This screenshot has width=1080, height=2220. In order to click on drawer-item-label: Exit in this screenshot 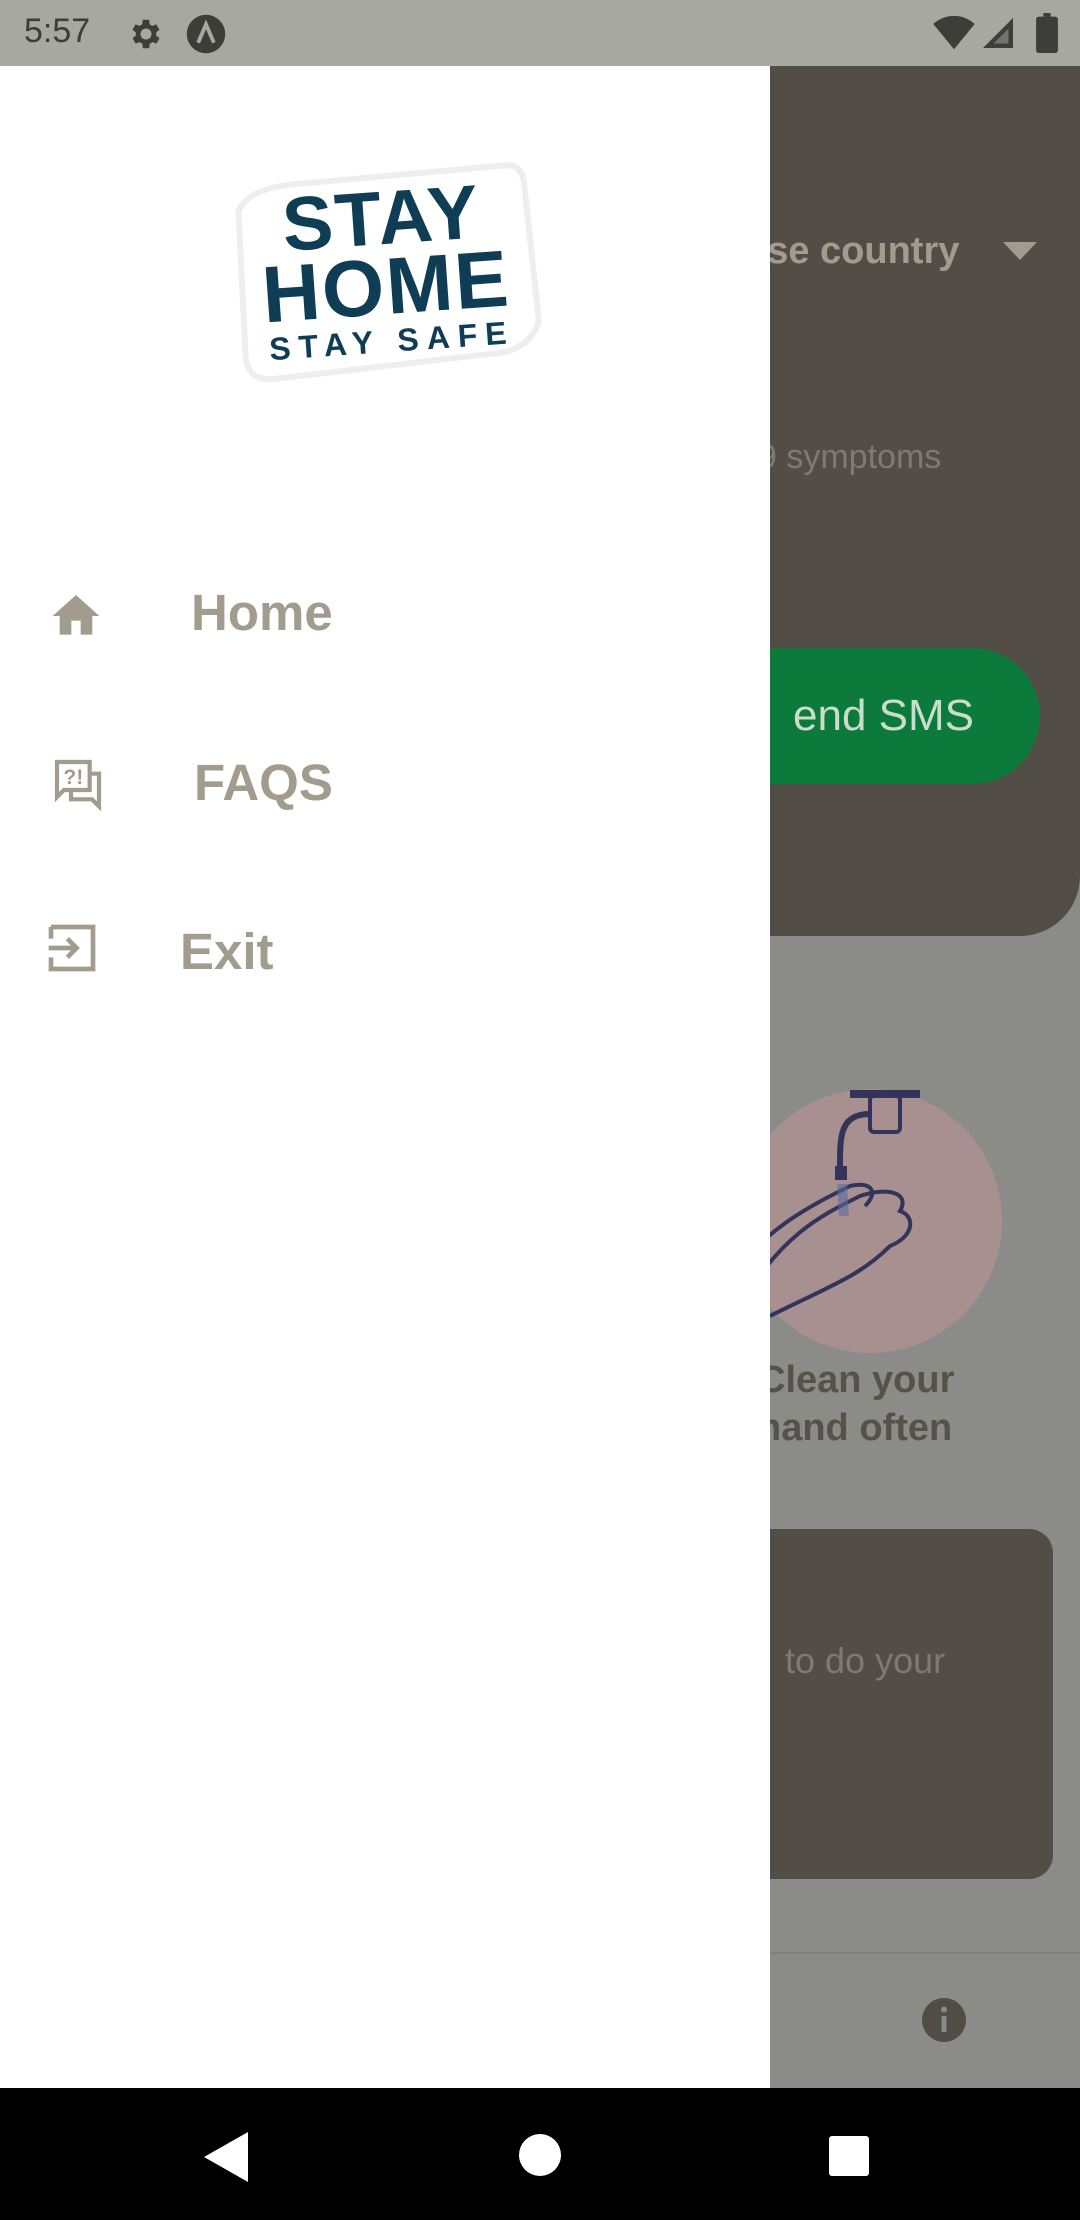, I will do `click(227, 951)`.